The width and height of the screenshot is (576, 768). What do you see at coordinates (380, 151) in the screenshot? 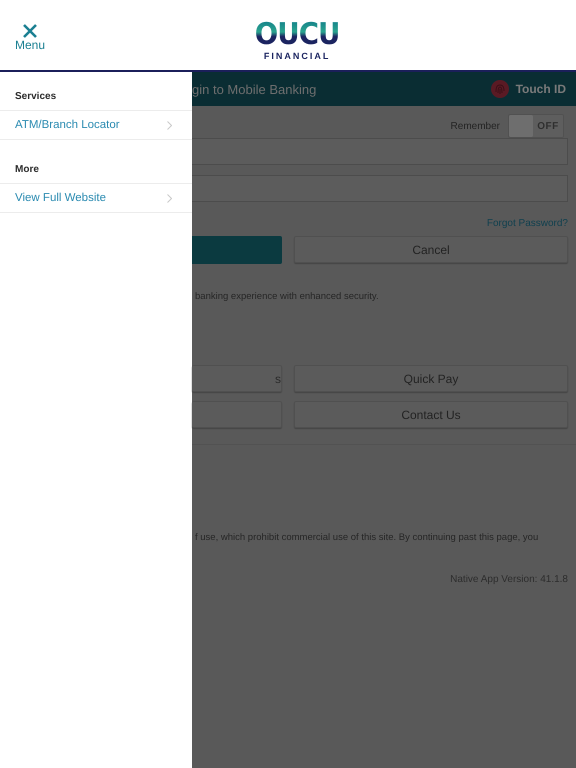
I see `username-field` at bounding box center [380, 151].